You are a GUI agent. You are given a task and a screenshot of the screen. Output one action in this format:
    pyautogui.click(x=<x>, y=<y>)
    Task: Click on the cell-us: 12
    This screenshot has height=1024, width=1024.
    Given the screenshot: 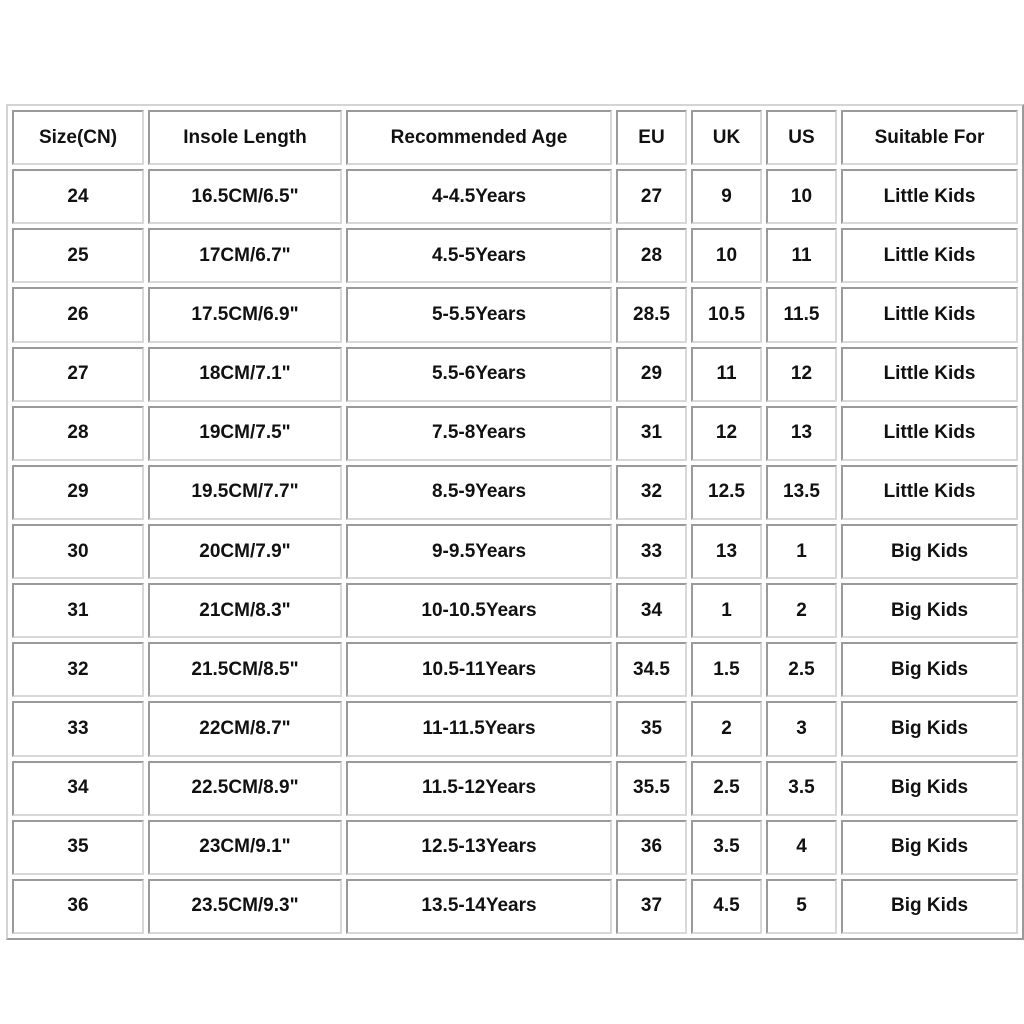 What is the action you would take?
    pyautogui.click(x=801, y=374)
    